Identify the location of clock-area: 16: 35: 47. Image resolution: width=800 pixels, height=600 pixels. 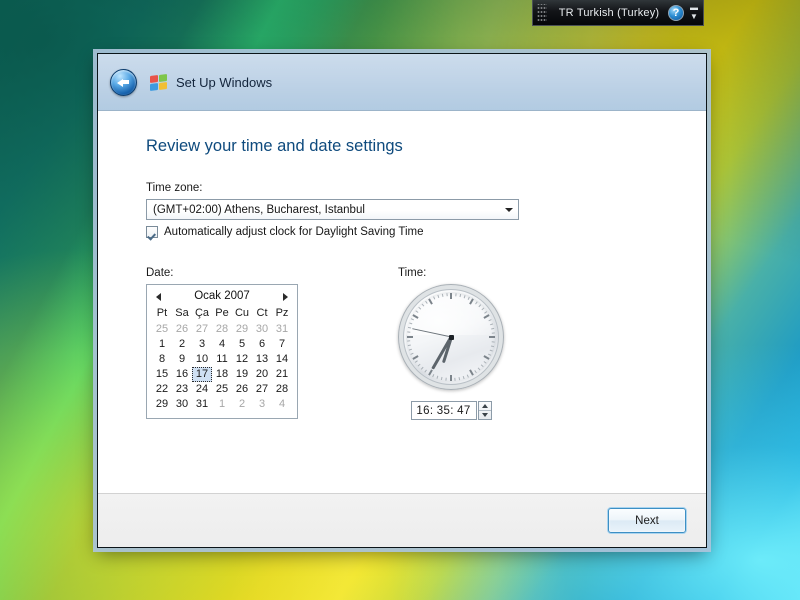
(451, 352).